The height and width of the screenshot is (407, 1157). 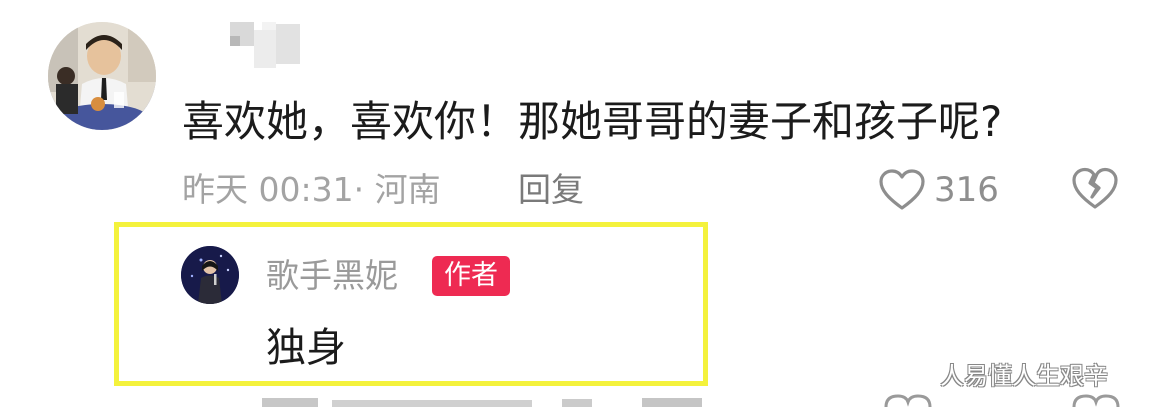 I want to click on commenter-avatar, so click(x=102, y=76).